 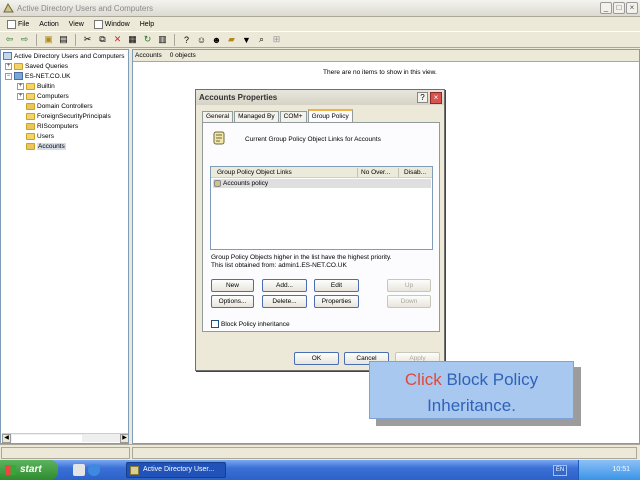 What do you see at coordinates (36, 39) in the screenshot?
I see `toolbar-separator` at bounding box center [36, 39].